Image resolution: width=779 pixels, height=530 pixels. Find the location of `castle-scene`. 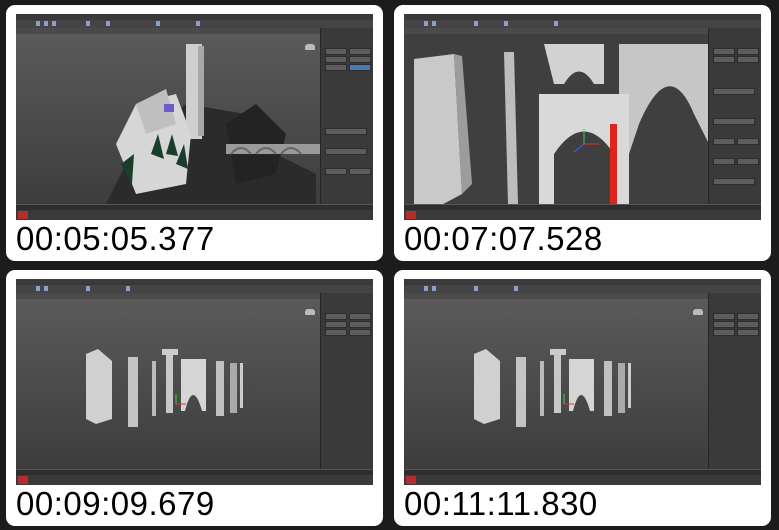

castle-scene is located at coordinates (213, 124).